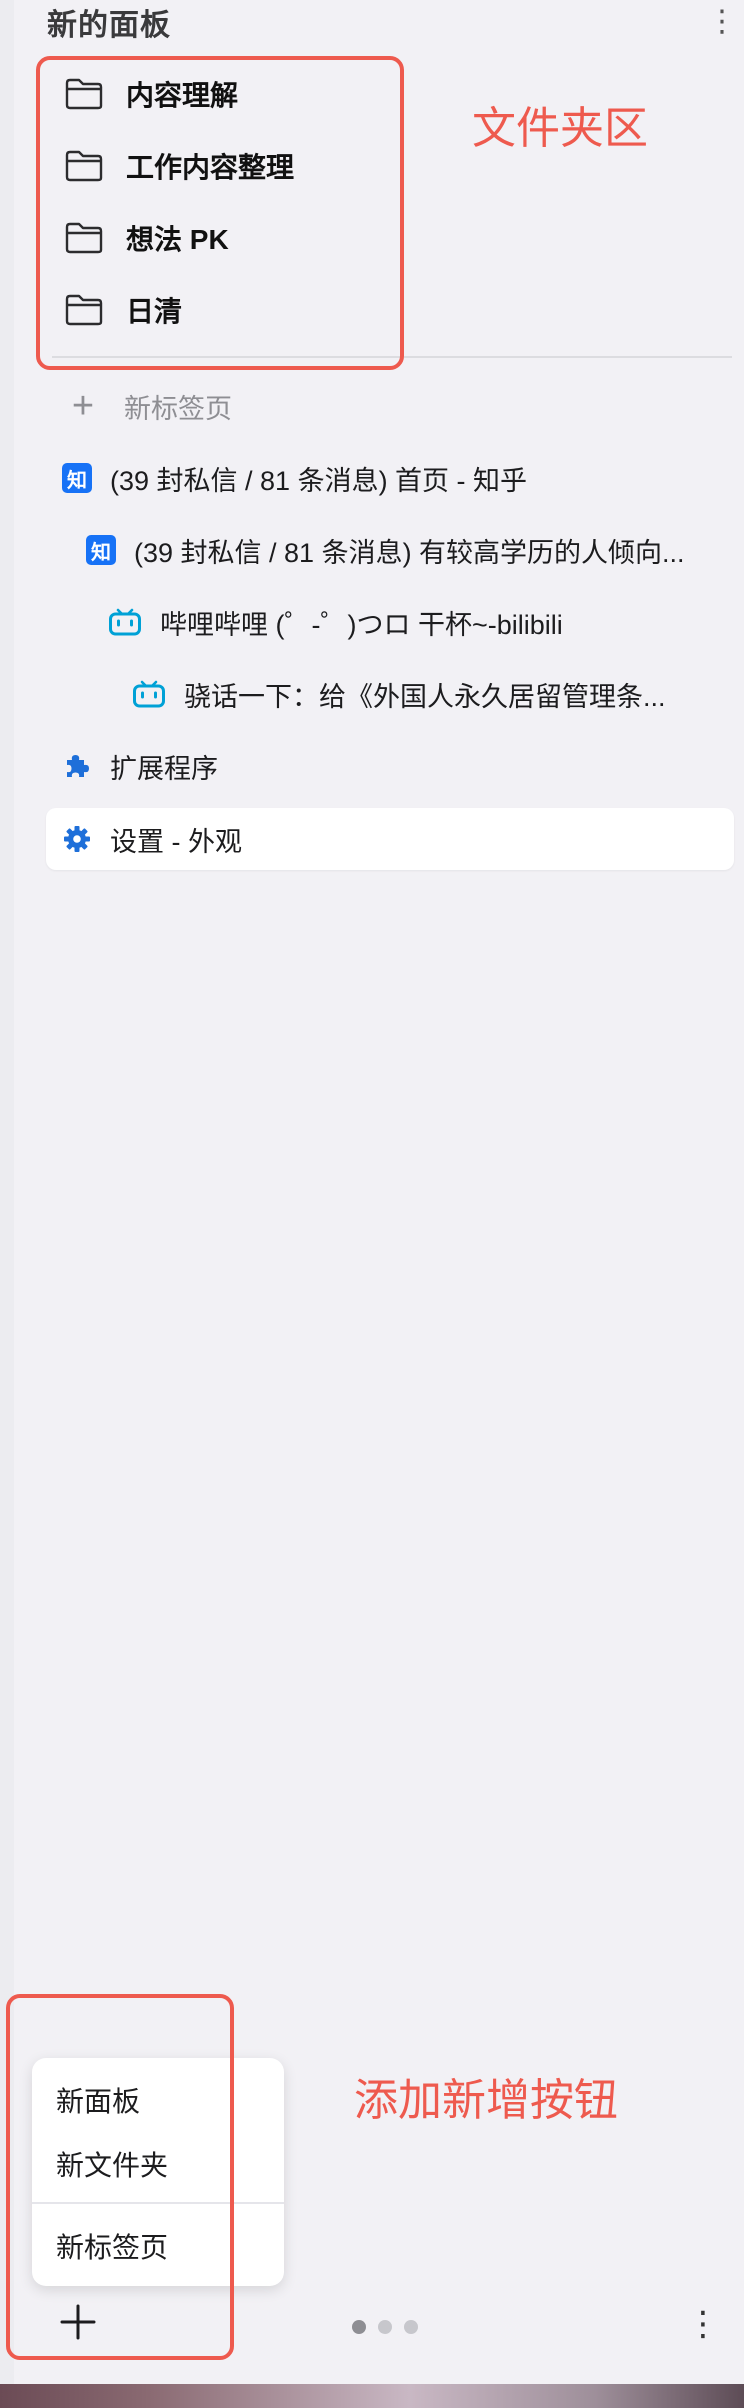  I want to click on tab-title: (39 封私信 / 81 条消息) 首页 - 知乎, so click(319, 480).